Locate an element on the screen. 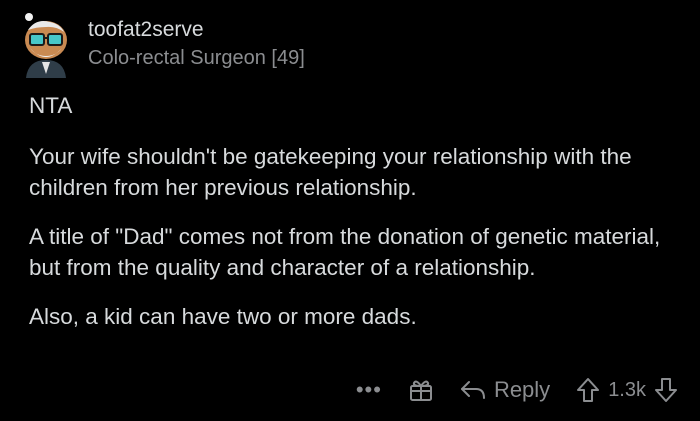  comment-header: toofat2serve Colo-rectal Surgeon [49] is located at coordinates (160, 44).